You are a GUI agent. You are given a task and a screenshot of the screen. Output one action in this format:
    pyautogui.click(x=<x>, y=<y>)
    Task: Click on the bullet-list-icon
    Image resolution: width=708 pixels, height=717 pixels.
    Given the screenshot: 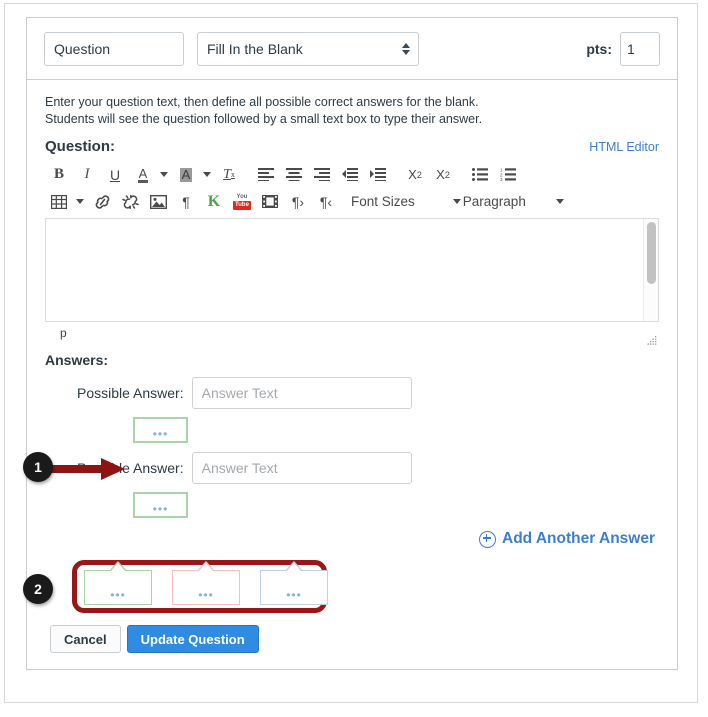 What is the action you would take?
    pyautogui.click(x=480, y=175)
    